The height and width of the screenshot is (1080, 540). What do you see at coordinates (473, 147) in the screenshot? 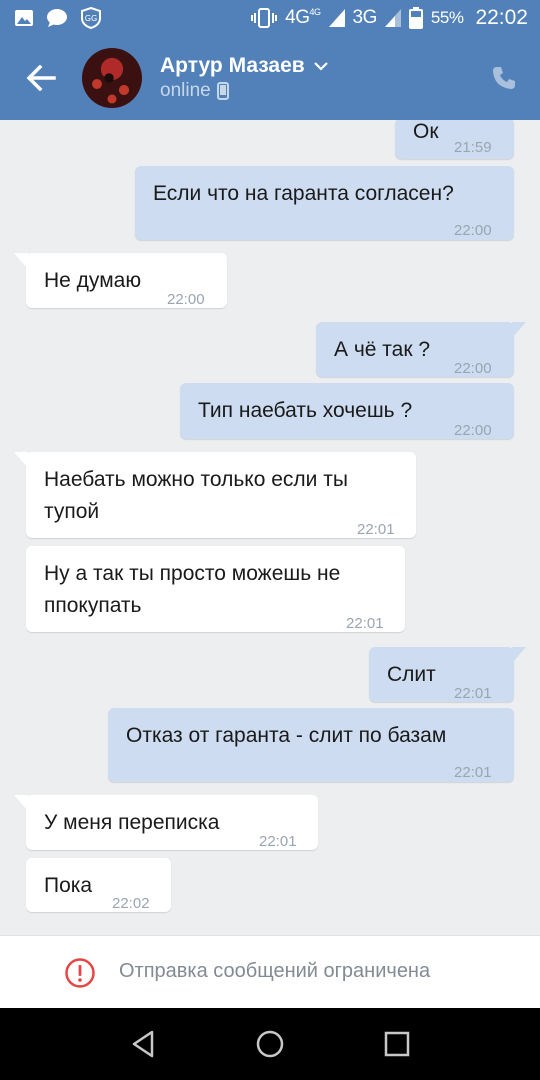
I see `message-time: 21:59` at bounding box center [473, 147].